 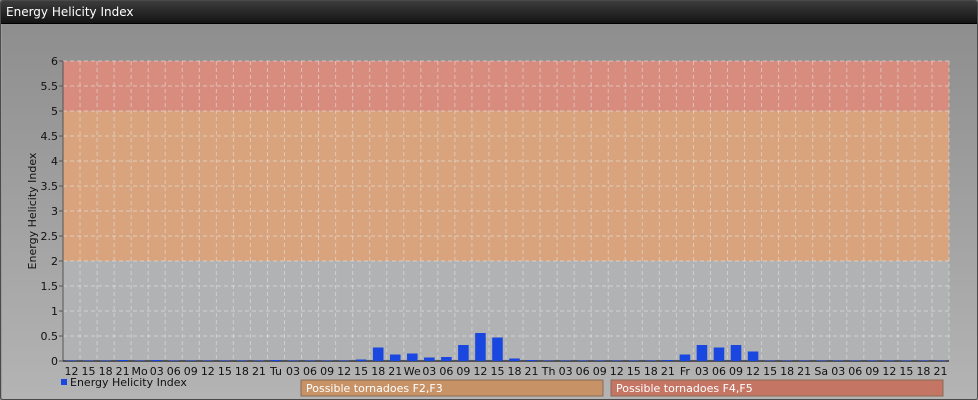 I want to click on x-tick-label: We, so click(x=412, y=371).